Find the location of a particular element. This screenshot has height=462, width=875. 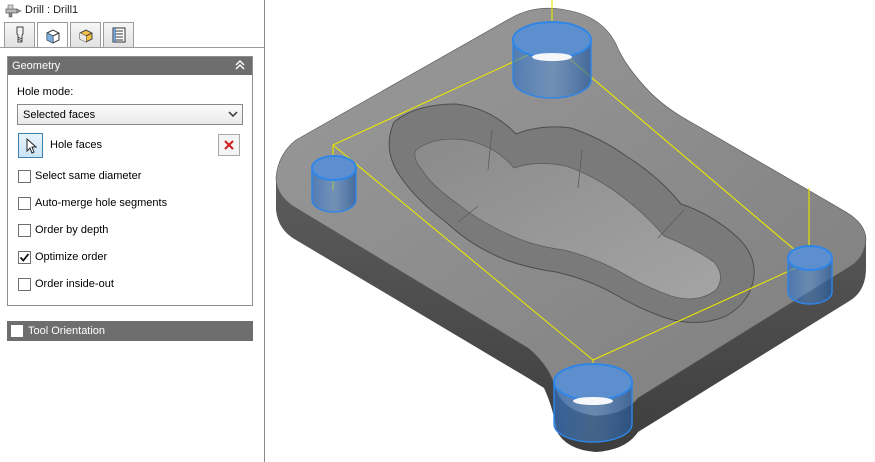

option-label: Order inside-out is located at coordinates (74, 284).